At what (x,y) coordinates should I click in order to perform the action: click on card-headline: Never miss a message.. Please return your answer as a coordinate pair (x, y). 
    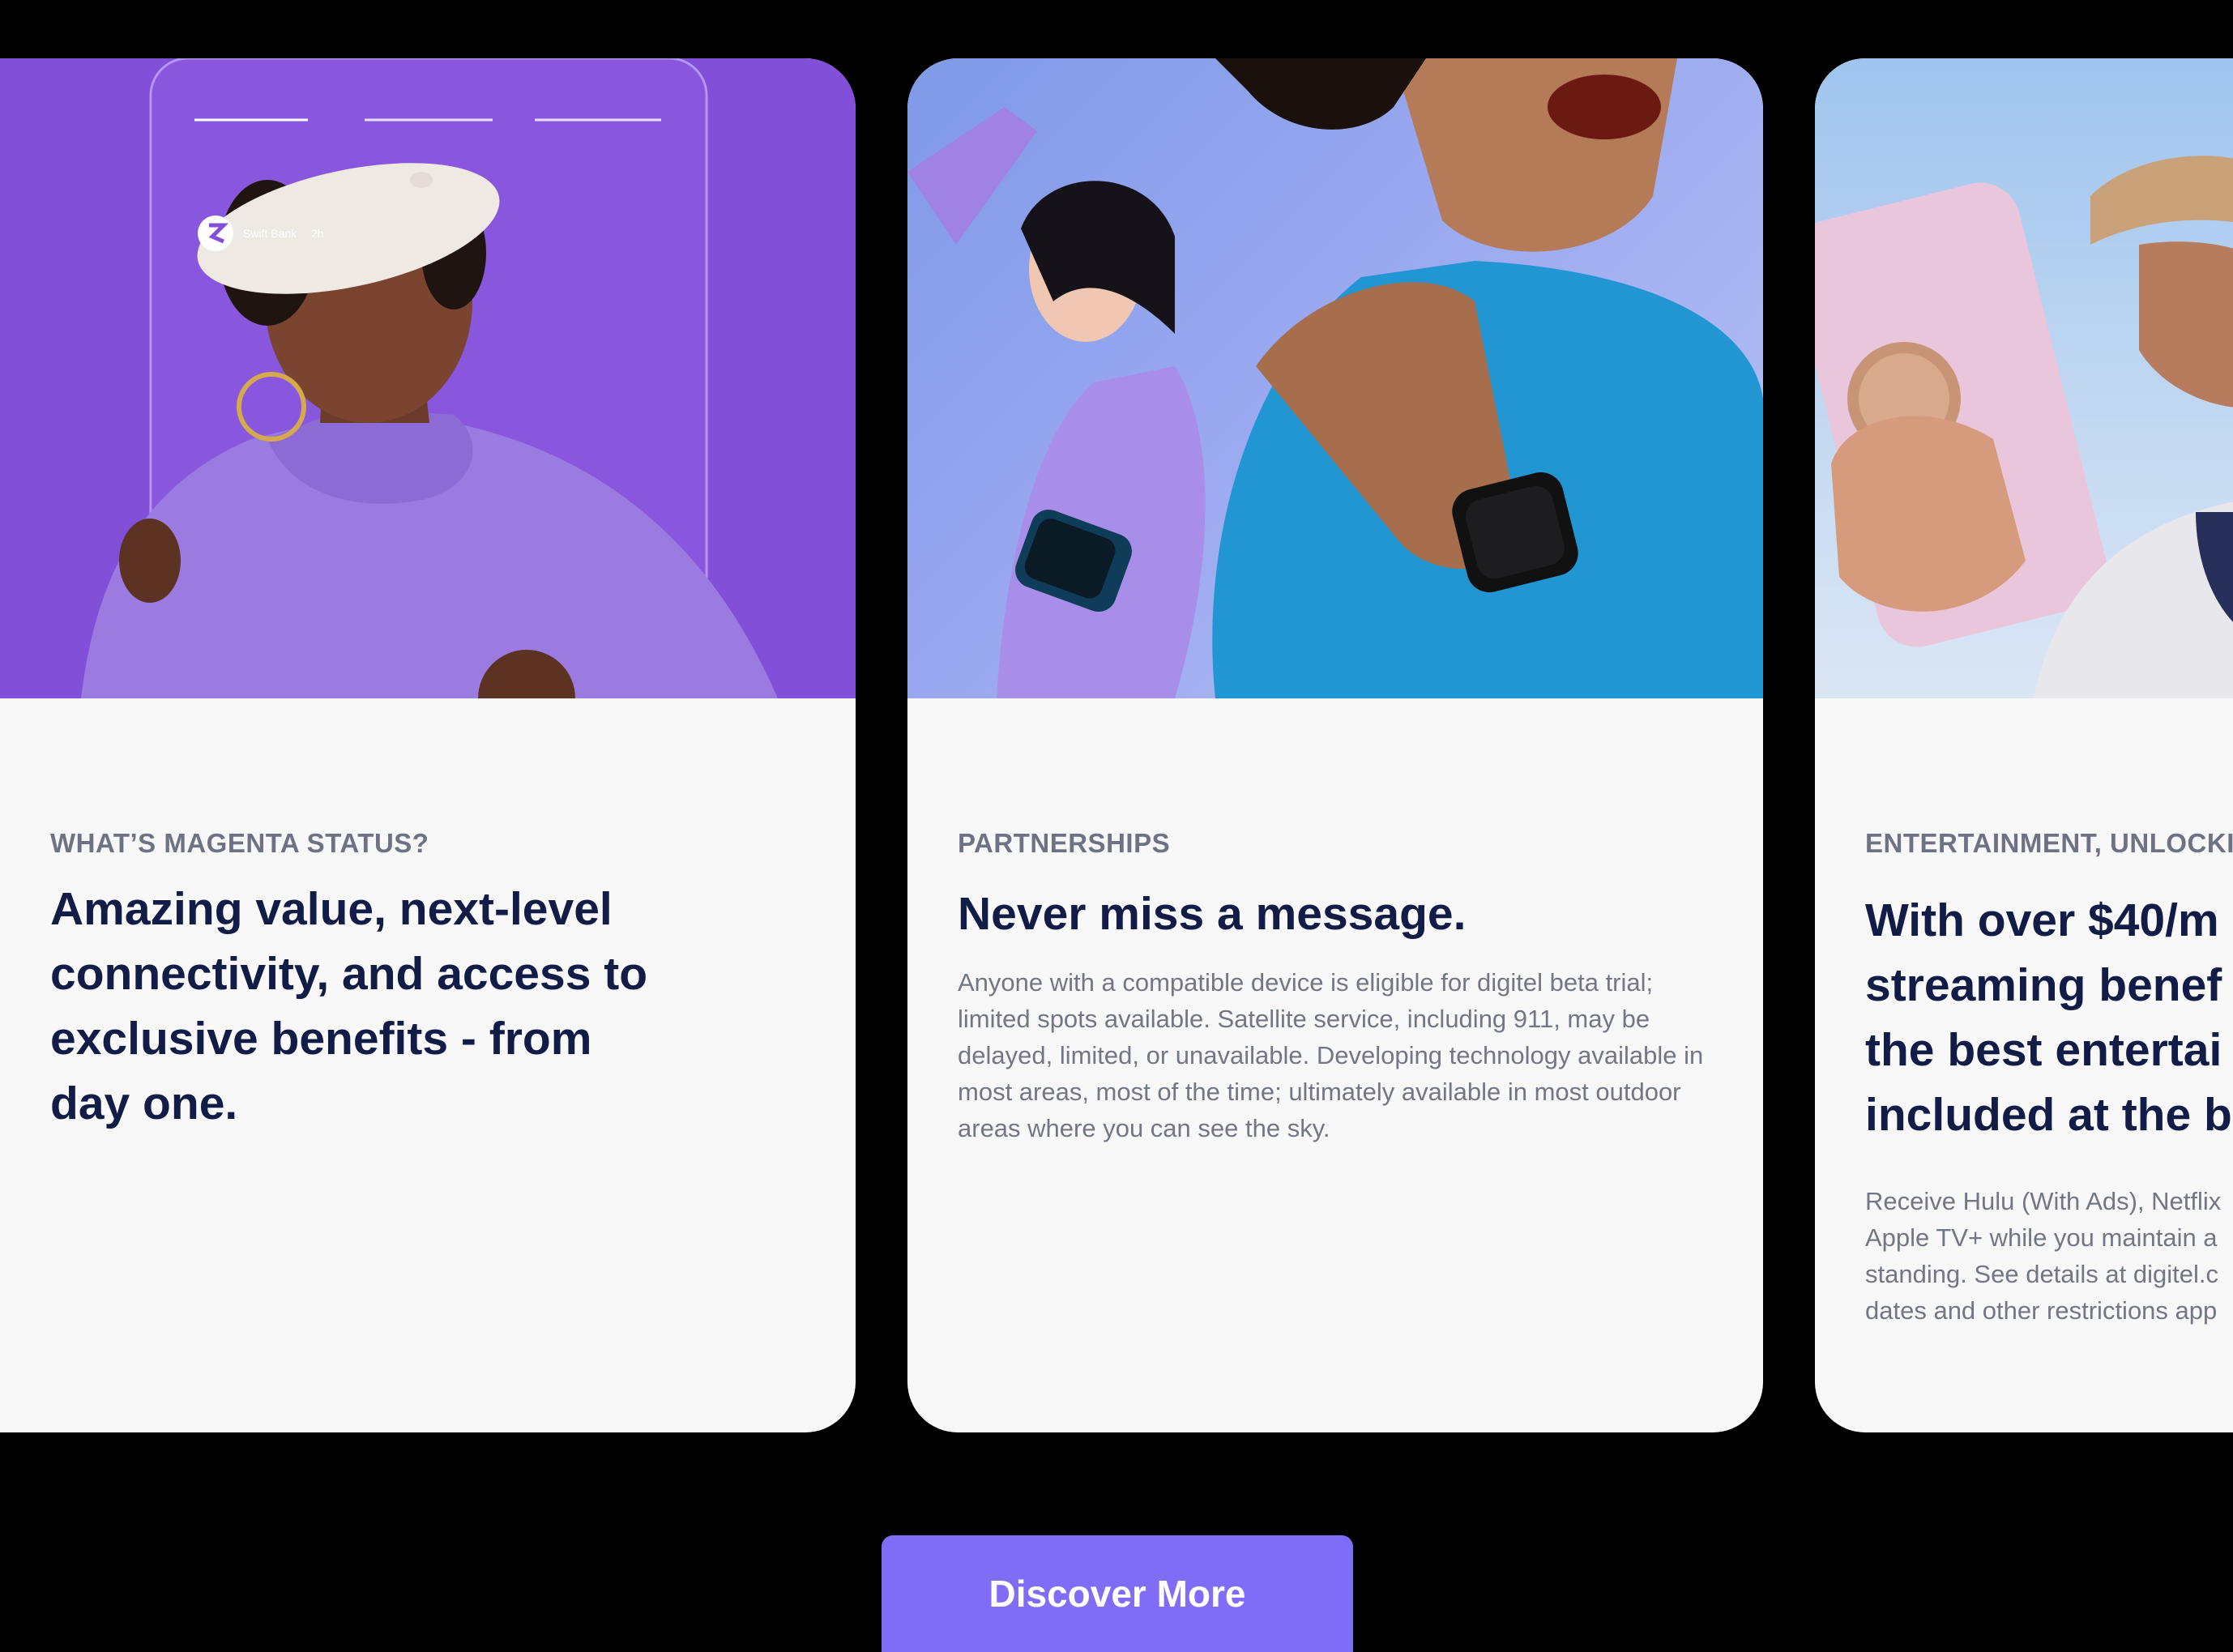
    Looking at the image, I should click on (1212, 914).